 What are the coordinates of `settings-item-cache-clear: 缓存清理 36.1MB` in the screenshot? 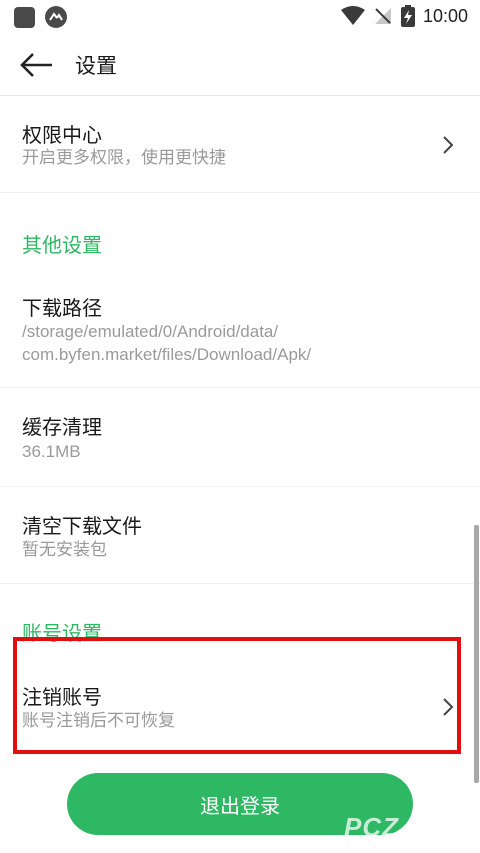 It's located at (240, 438).